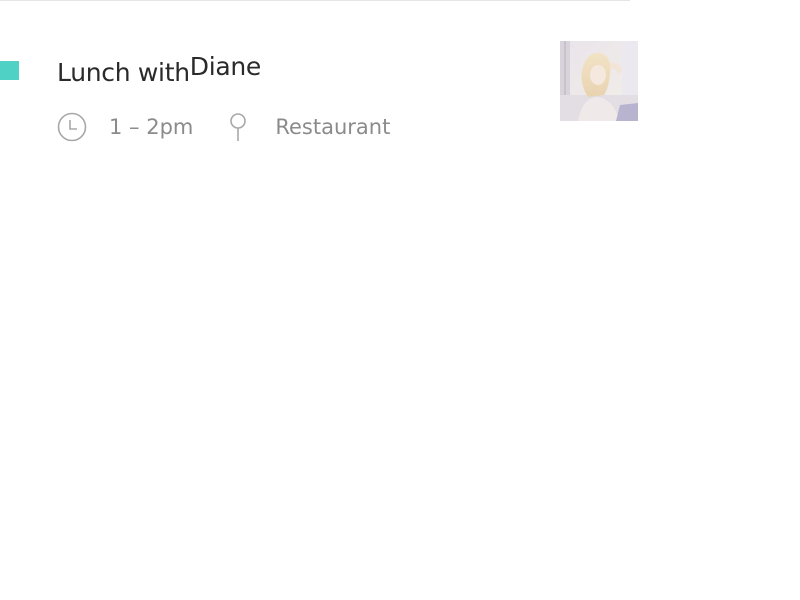 This screenshot has width=800, height=600. Describe the element at coordinates (151, 127) in the screenshot. I see `event-time: 1 – 2pm` at that location.